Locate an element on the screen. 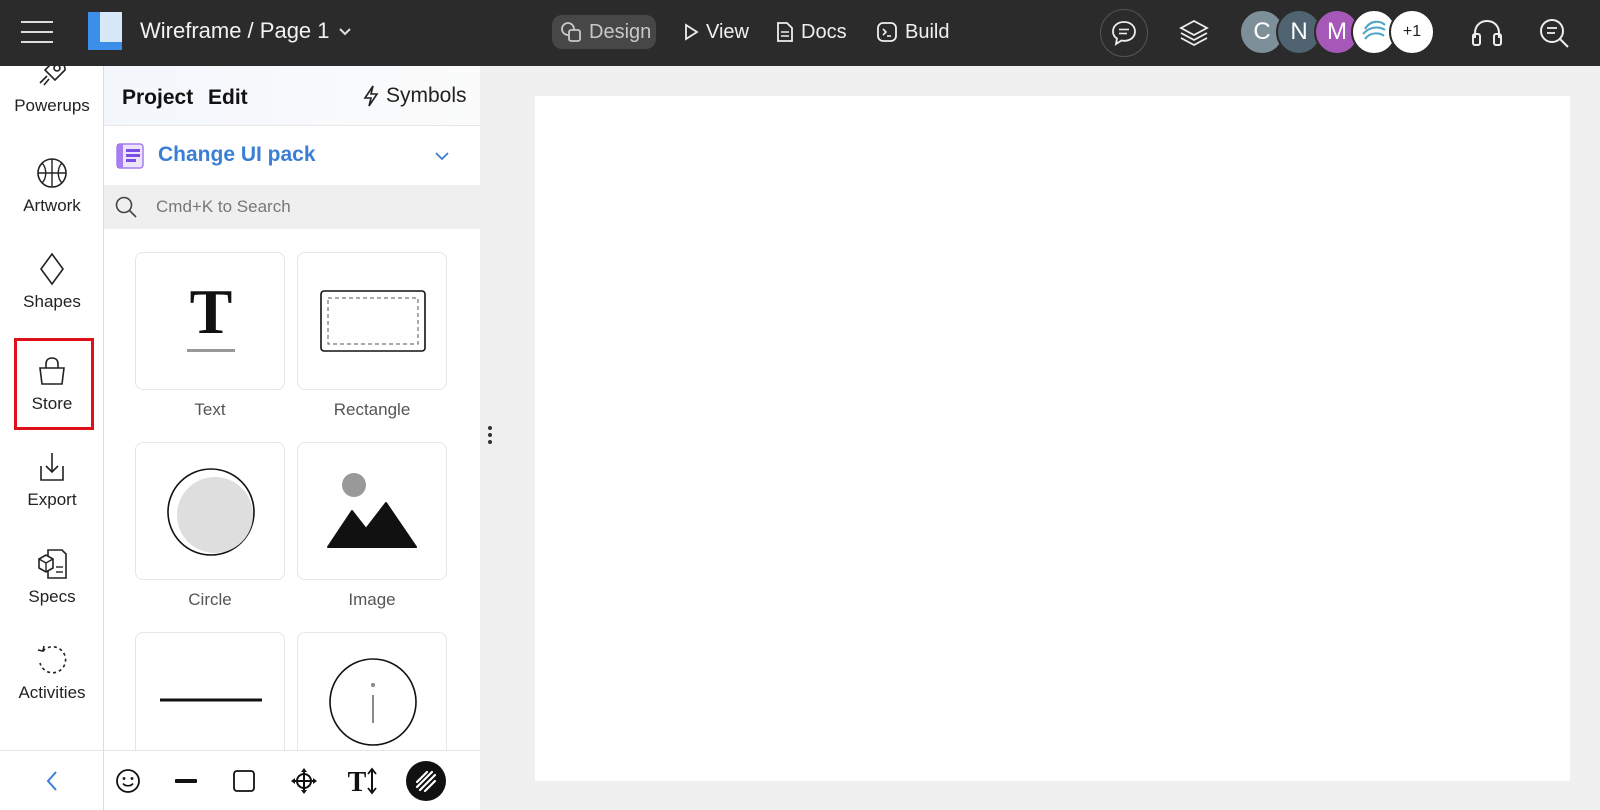  play-icon is located at coordinates (692, 32).